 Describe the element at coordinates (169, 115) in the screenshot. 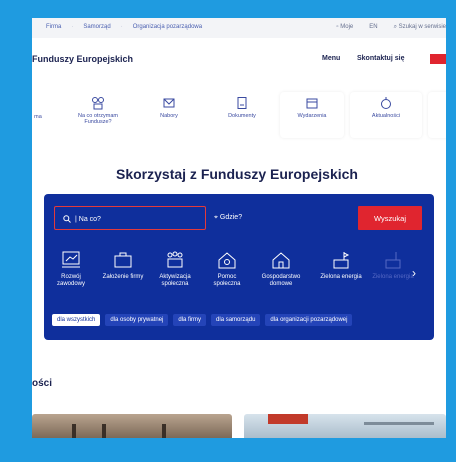

I see `nav-item-calls: Nabory` at that location.